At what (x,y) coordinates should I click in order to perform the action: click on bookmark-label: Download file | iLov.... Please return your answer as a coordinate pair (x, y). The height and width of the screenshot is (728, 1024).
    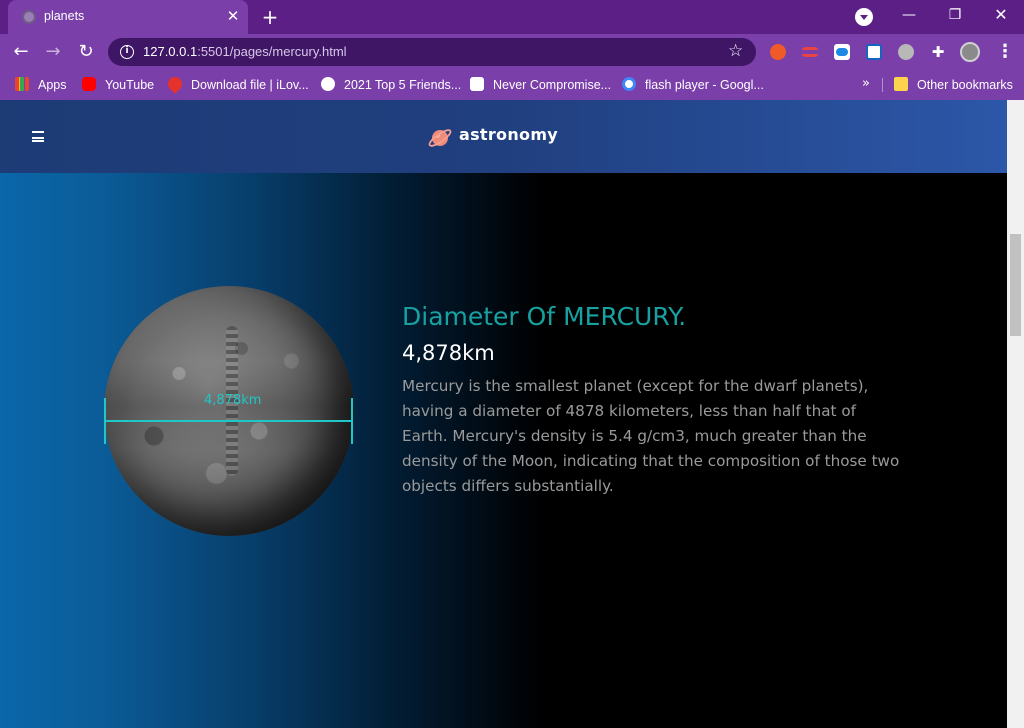
    Looking at the image, I should click on (250, 85).